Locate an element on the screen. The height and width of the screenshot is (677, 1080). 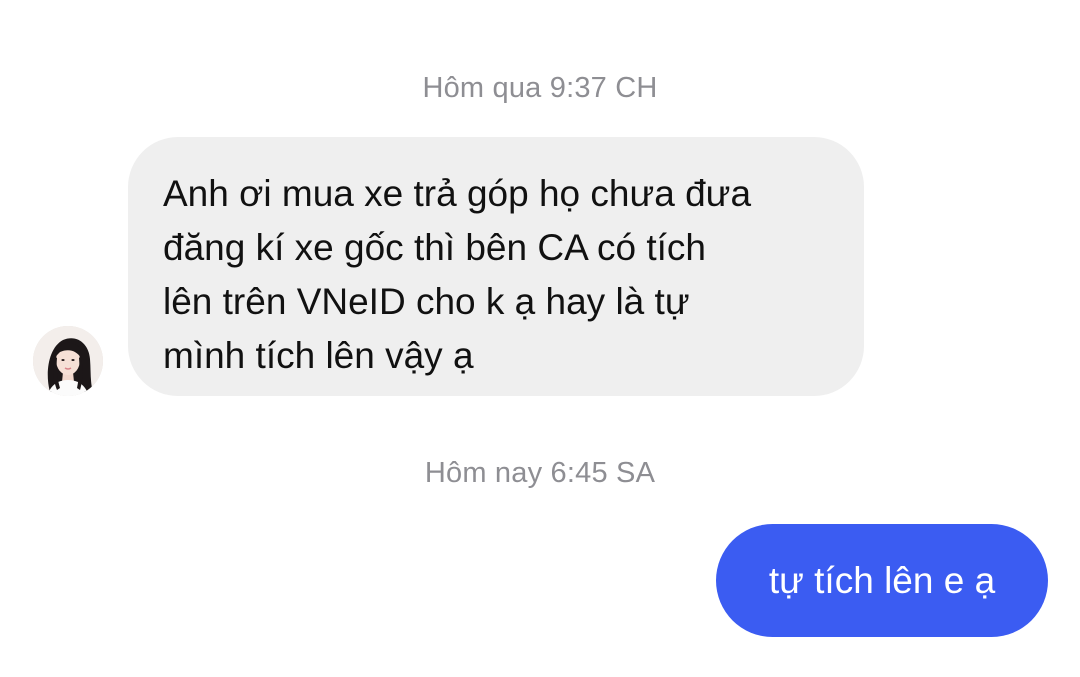
outgoing-message-text: tự tích lên e ạ is located at coordinates (882, 580).